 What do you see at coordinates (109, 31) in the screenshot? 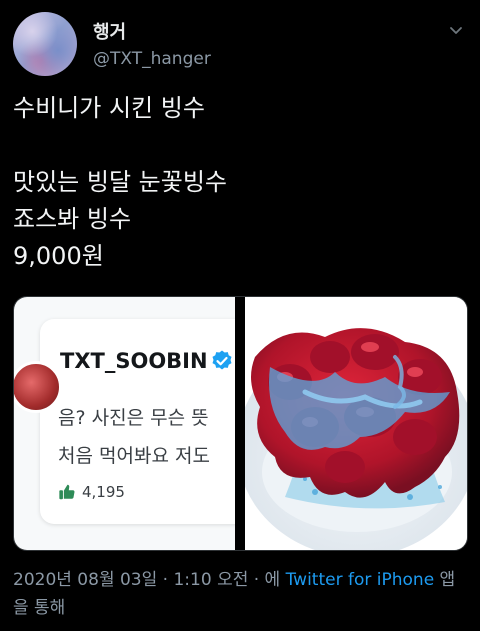
I see `display-name: 행거` at bounding box center [109, 31].